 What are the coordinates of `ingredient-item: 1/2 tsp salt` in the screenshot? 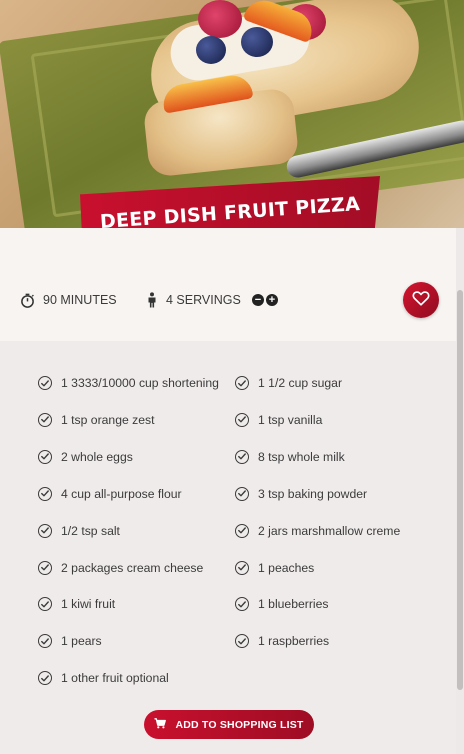 It's located at (79, 531).